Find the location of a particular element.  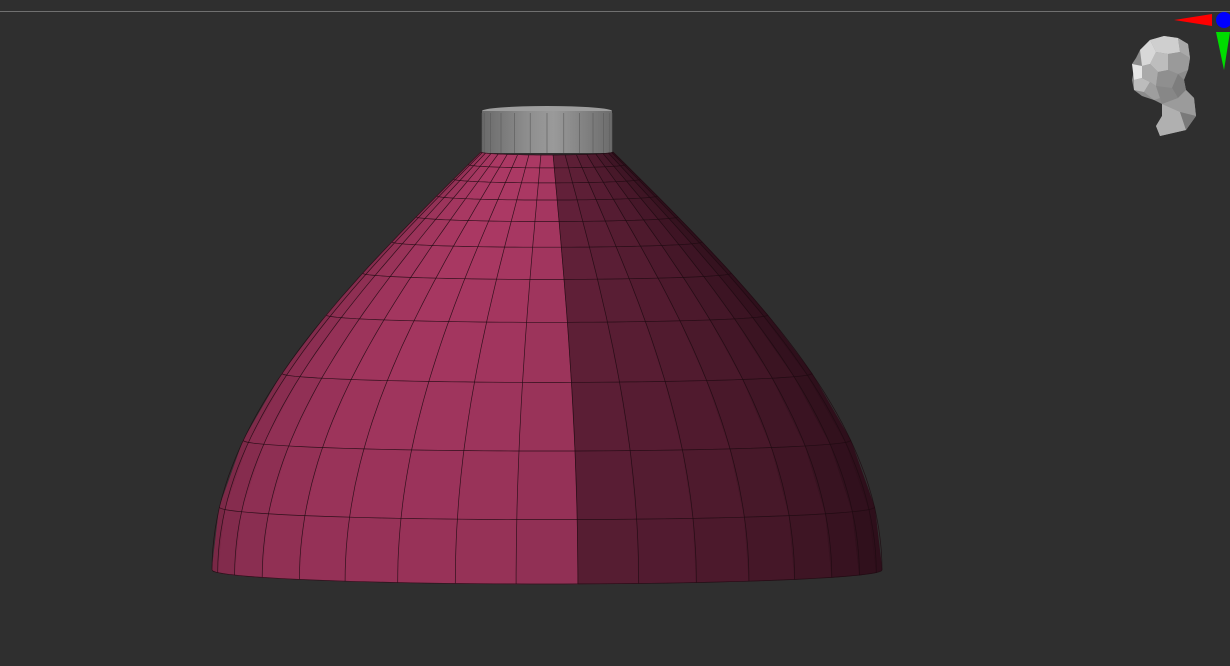

navigation-gizmo is located at coordinates (1175, 75).